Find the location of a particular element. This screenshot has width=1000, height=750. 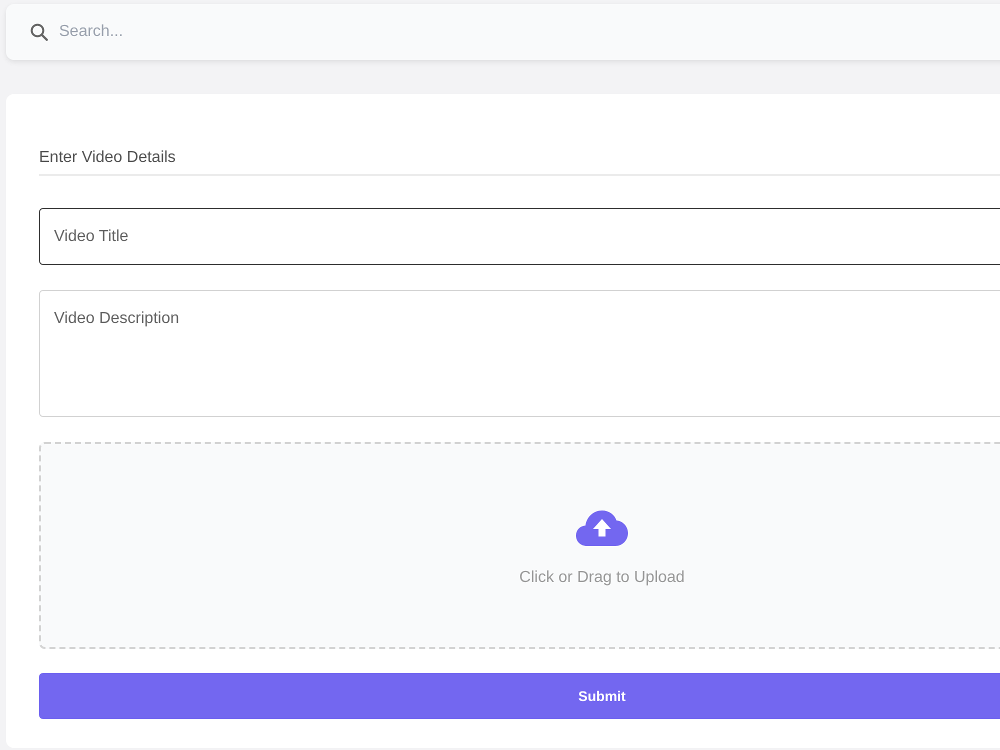

title-input: Video Title is located at coordinates (519, 236).